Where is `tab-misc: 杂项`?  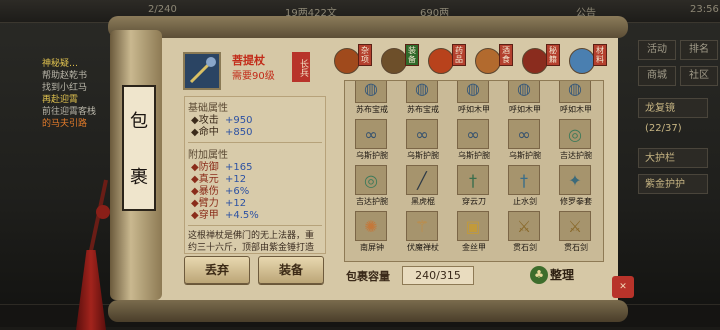
tab-misc: 杂项 is located at coordinates (354, 59).